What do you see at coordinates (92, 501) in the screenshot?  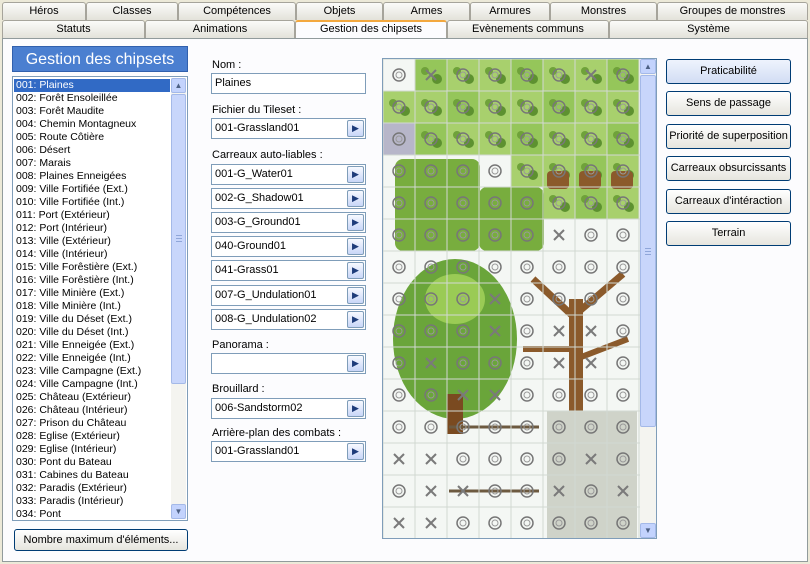 I see `list-item: 033: Paradis (Intérieur)` at bounding box center [92, 501].